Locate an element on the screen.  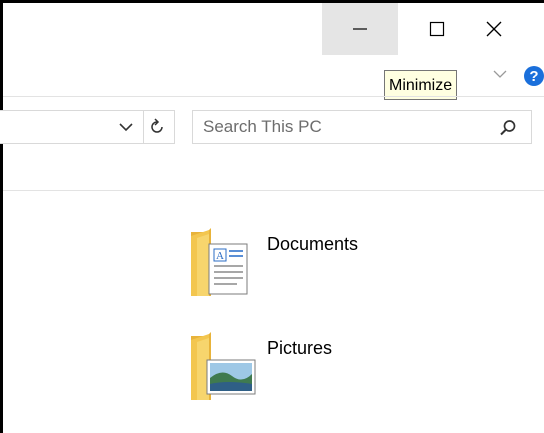
list-item-pictures: Pictures is located at coordinates (287, 368).